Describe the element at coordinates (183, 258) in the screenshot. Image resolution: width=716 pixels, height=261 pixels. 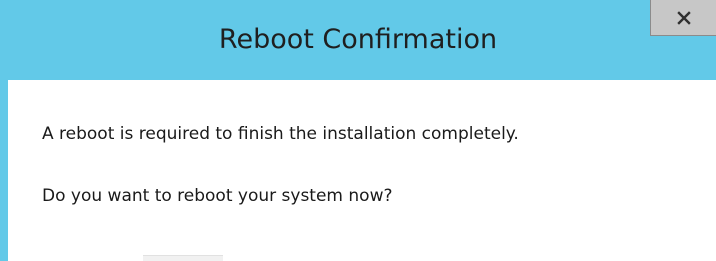
I see `partially-visible-button` at that location.